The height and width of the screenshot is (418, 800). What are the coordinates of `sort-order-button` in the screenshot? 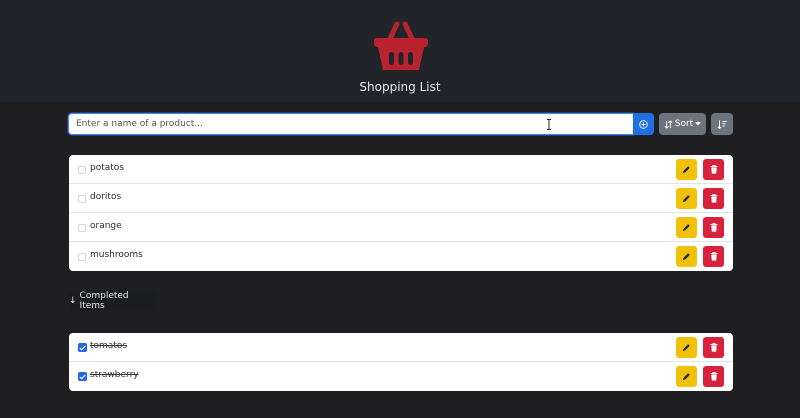 It's located at (722, 124).